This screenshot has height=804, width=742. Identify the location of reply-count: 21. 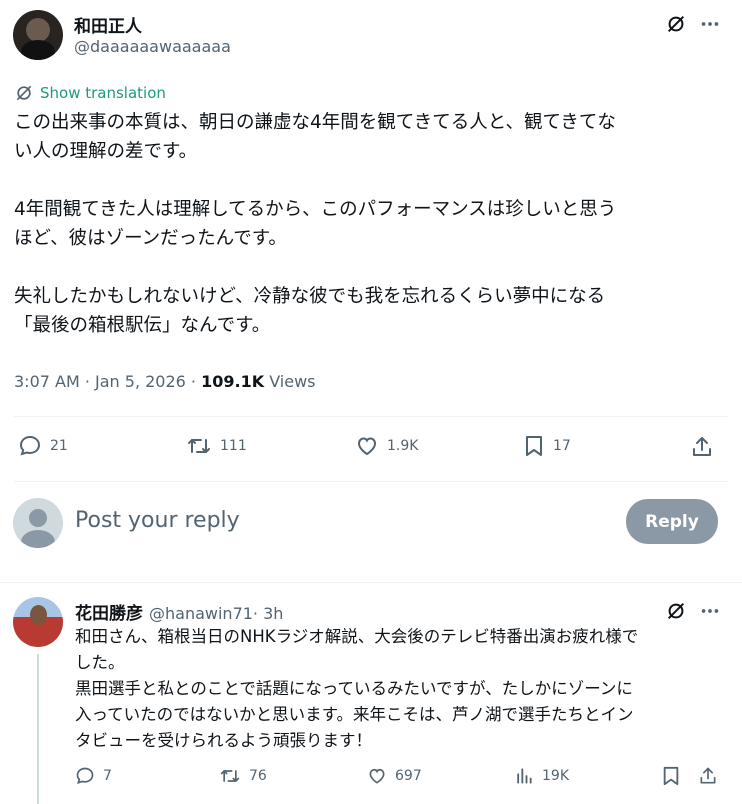
(59, 446).